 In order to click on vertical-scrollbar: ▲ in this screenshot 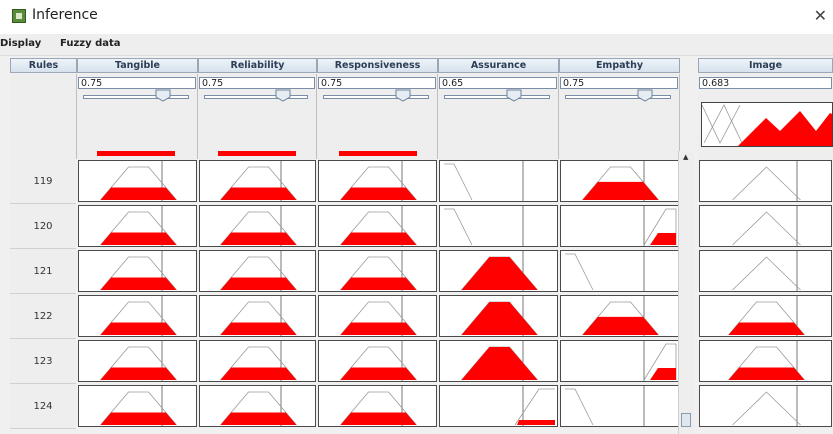, I will do `click(686, 292)`.